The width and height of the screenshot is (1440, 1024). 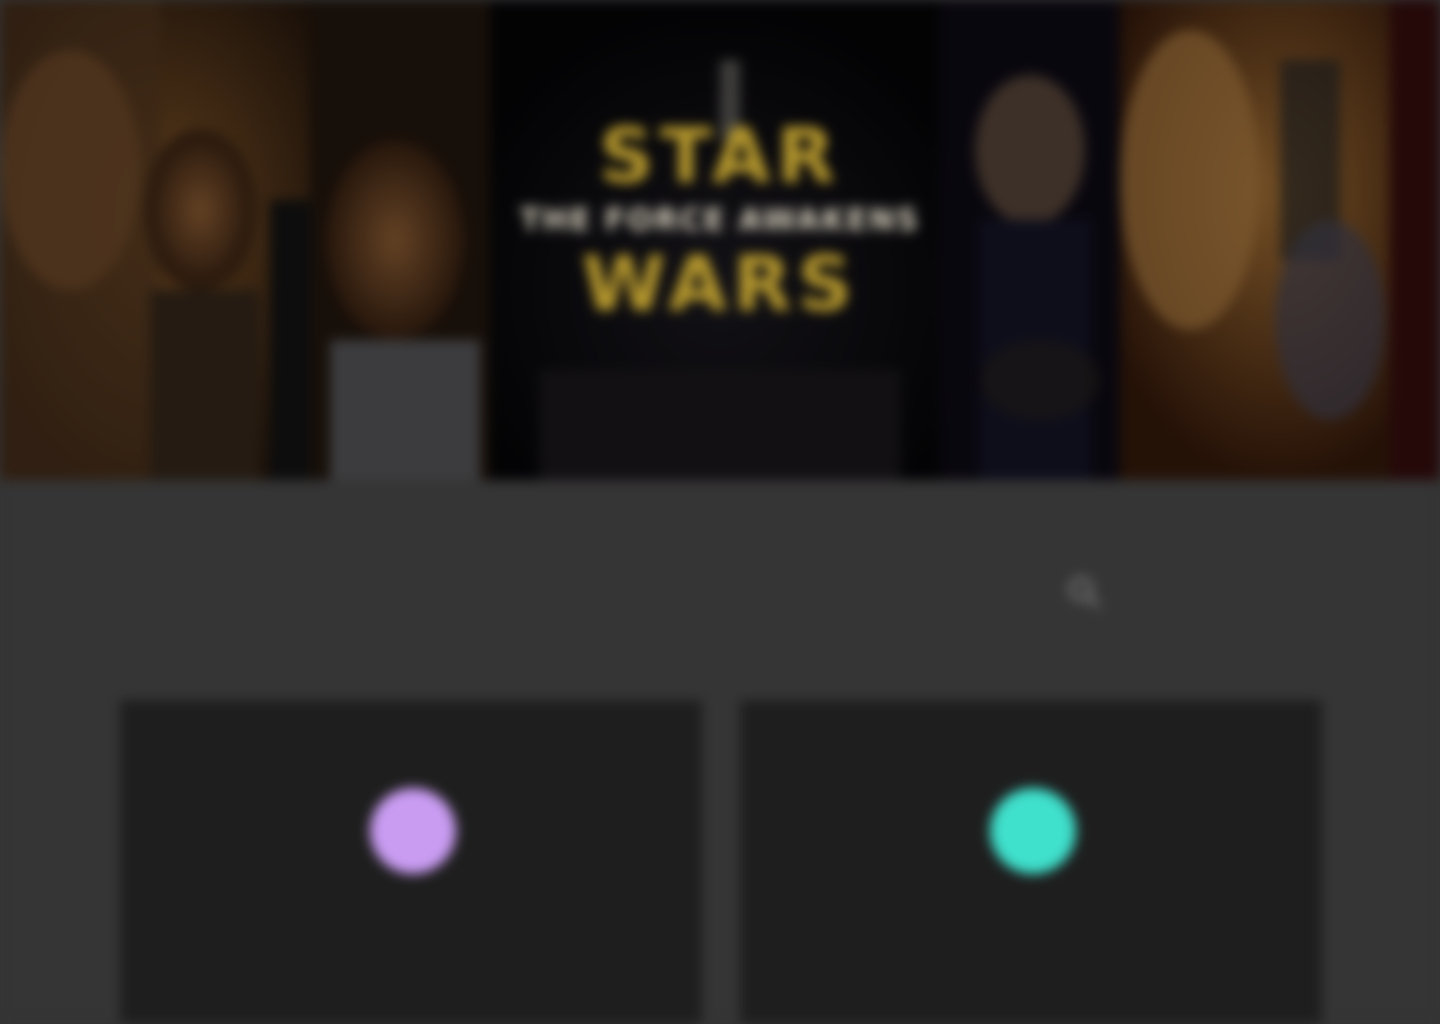 I want to click on logo-subtitle: THE FORCE AWAKENS, so click(x=720, y=220).